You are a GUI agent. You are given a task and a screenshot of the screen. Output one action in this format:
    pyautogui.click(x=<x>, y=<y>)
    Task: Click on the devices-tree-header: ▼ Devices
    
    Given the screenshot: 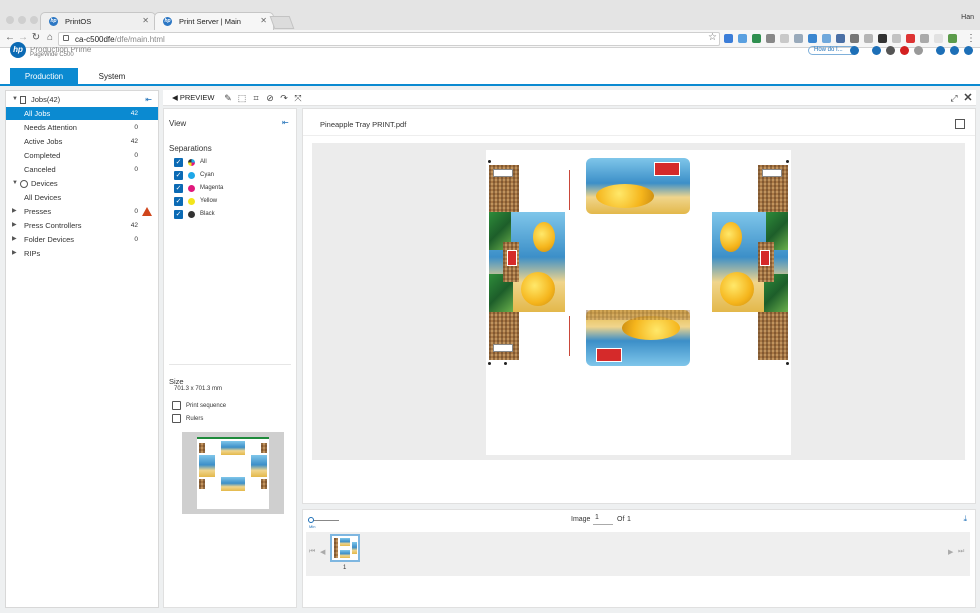 What is the action you would take?
    pyautogui.click(x=82, y=183)
    